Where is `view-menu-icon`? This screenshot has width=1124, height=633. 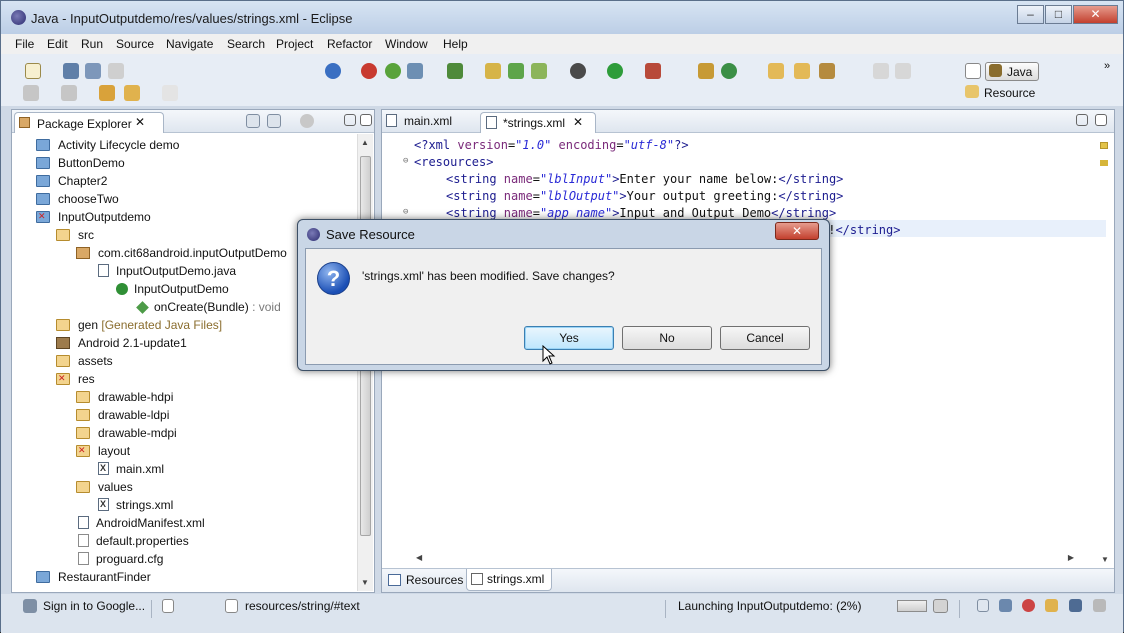 view-menu-icon is located at coordinates (307, 121).